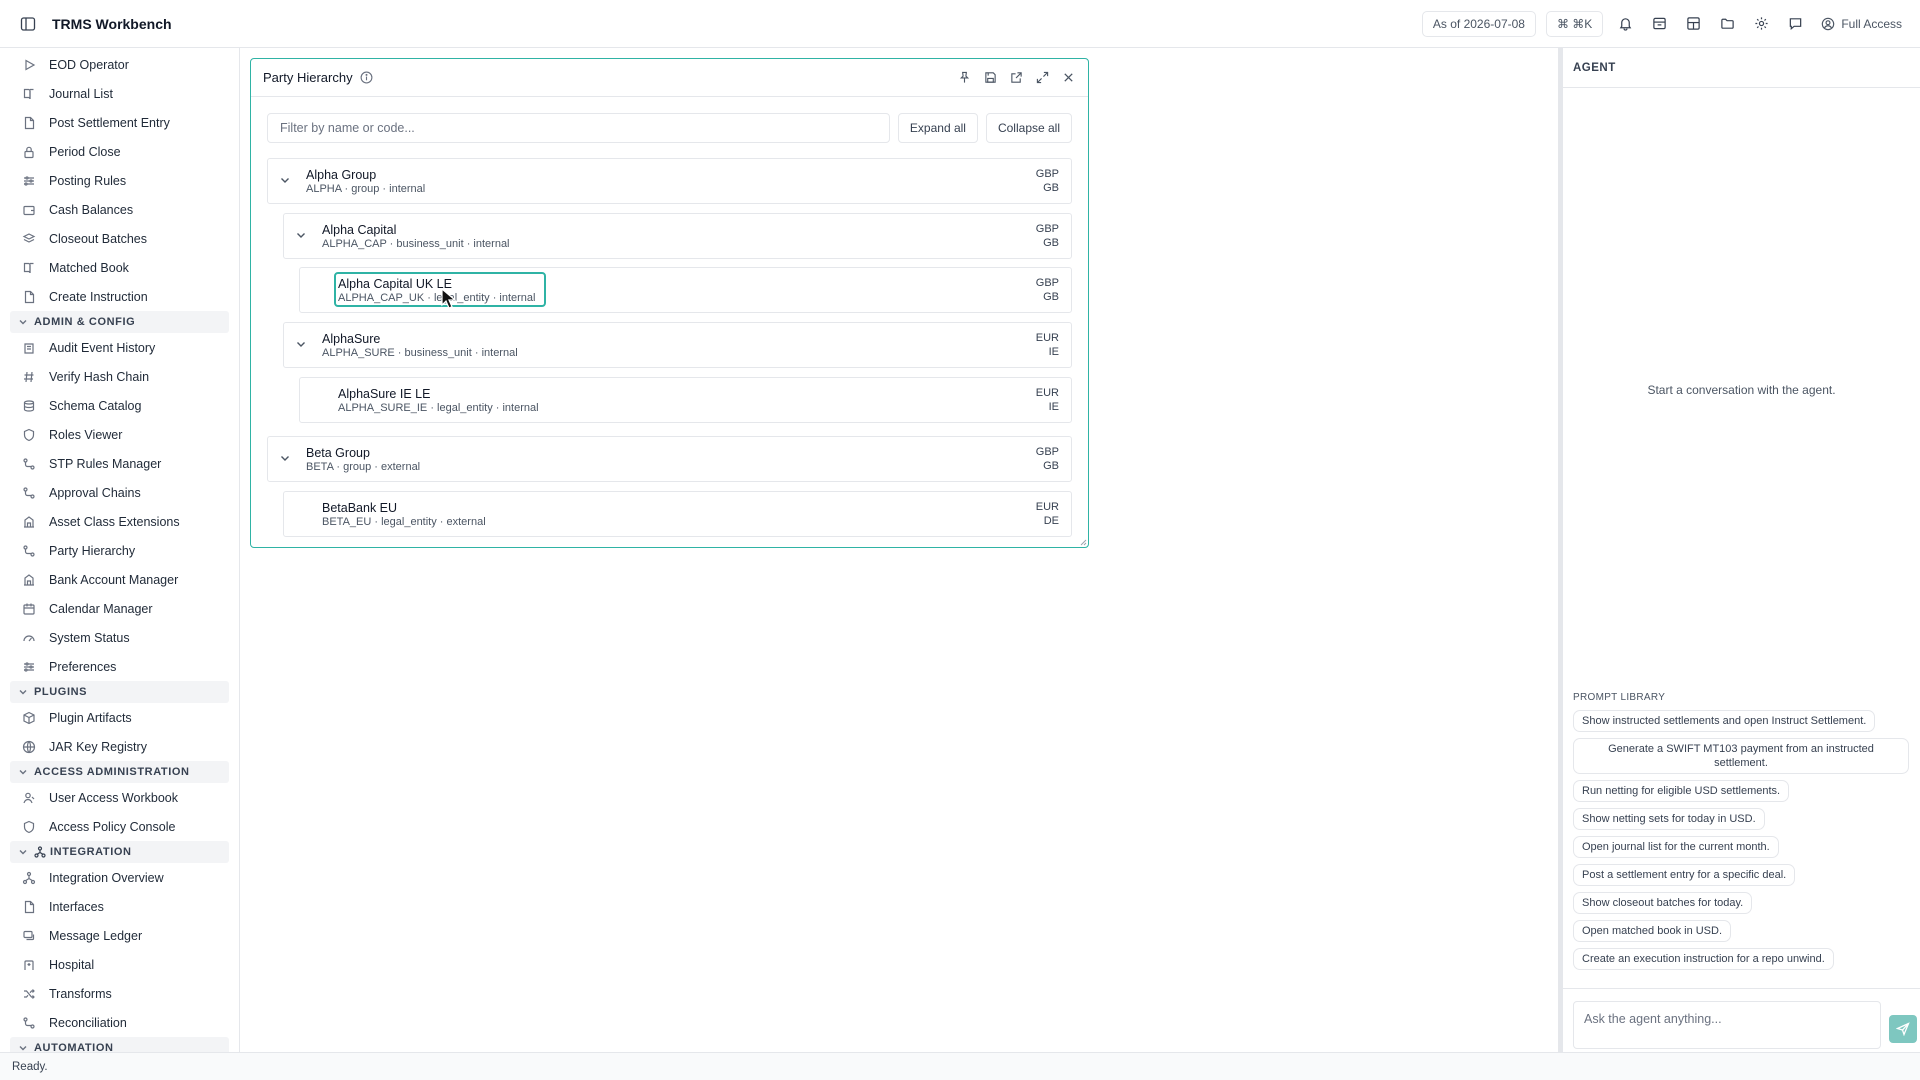  Describe the element at coordinates (119, 637) in the screenshot. I see `sidebar-item-system-status: System Status` at that location.